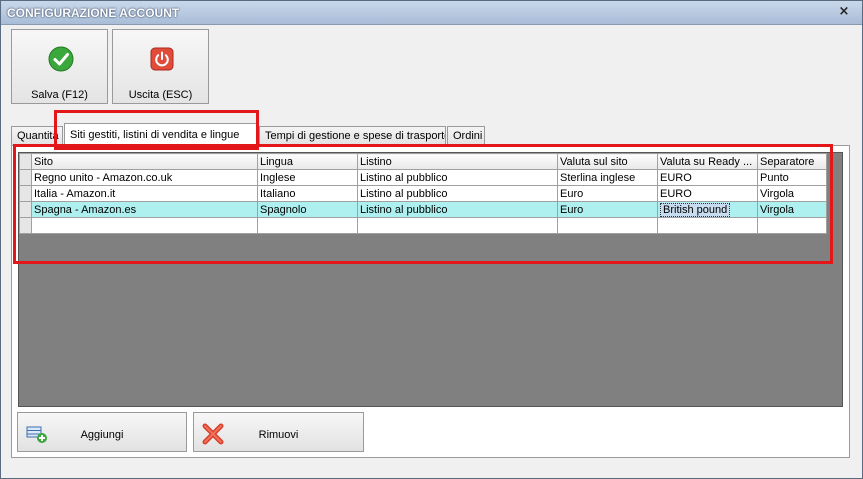  What do you see at coordinates (144, 177) in the screenshot?
I see `table-cell: Regno unito - Amazon.co.uk` at bounding box center [144, 177].